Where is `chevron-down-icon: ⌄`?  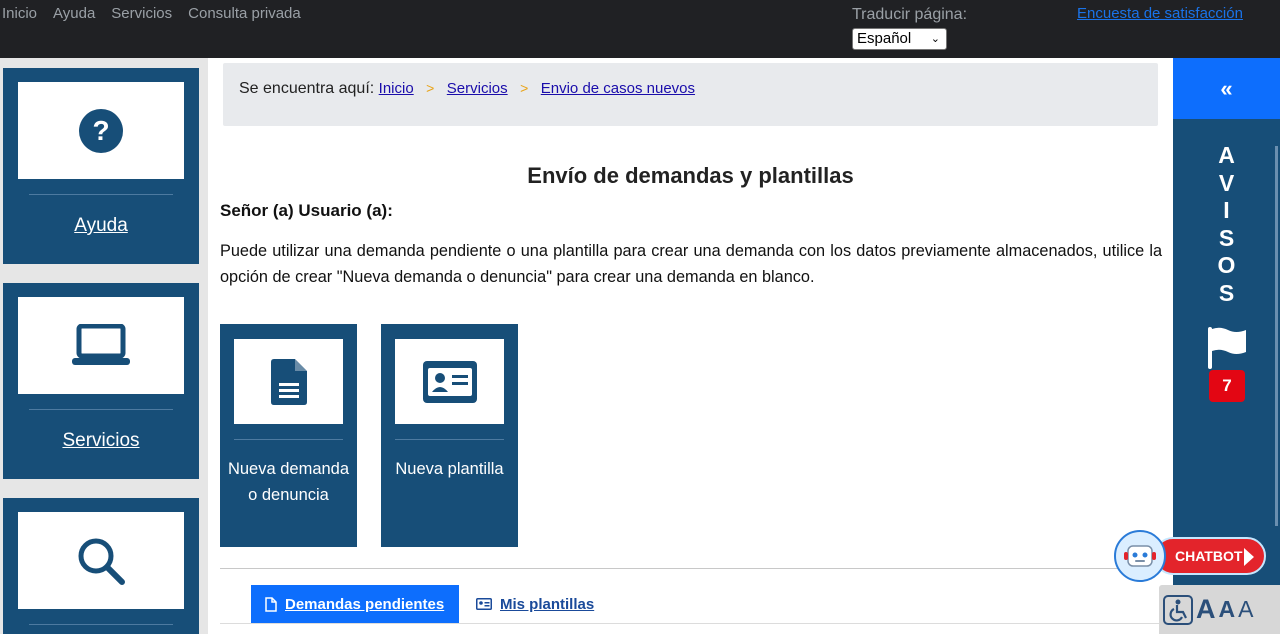 chevron-down-icon: ⌄ is located at coordinates (935, 39).